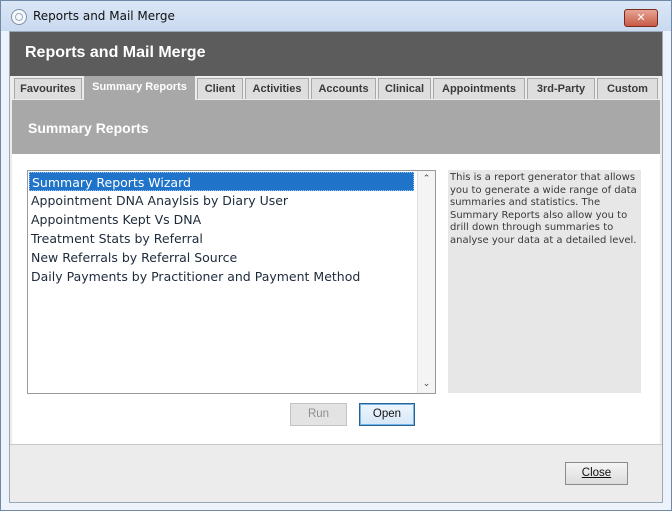  Describe the element at coordinates (277, 88) in the screenshot. I see `tab-activities: Activities` at that location.